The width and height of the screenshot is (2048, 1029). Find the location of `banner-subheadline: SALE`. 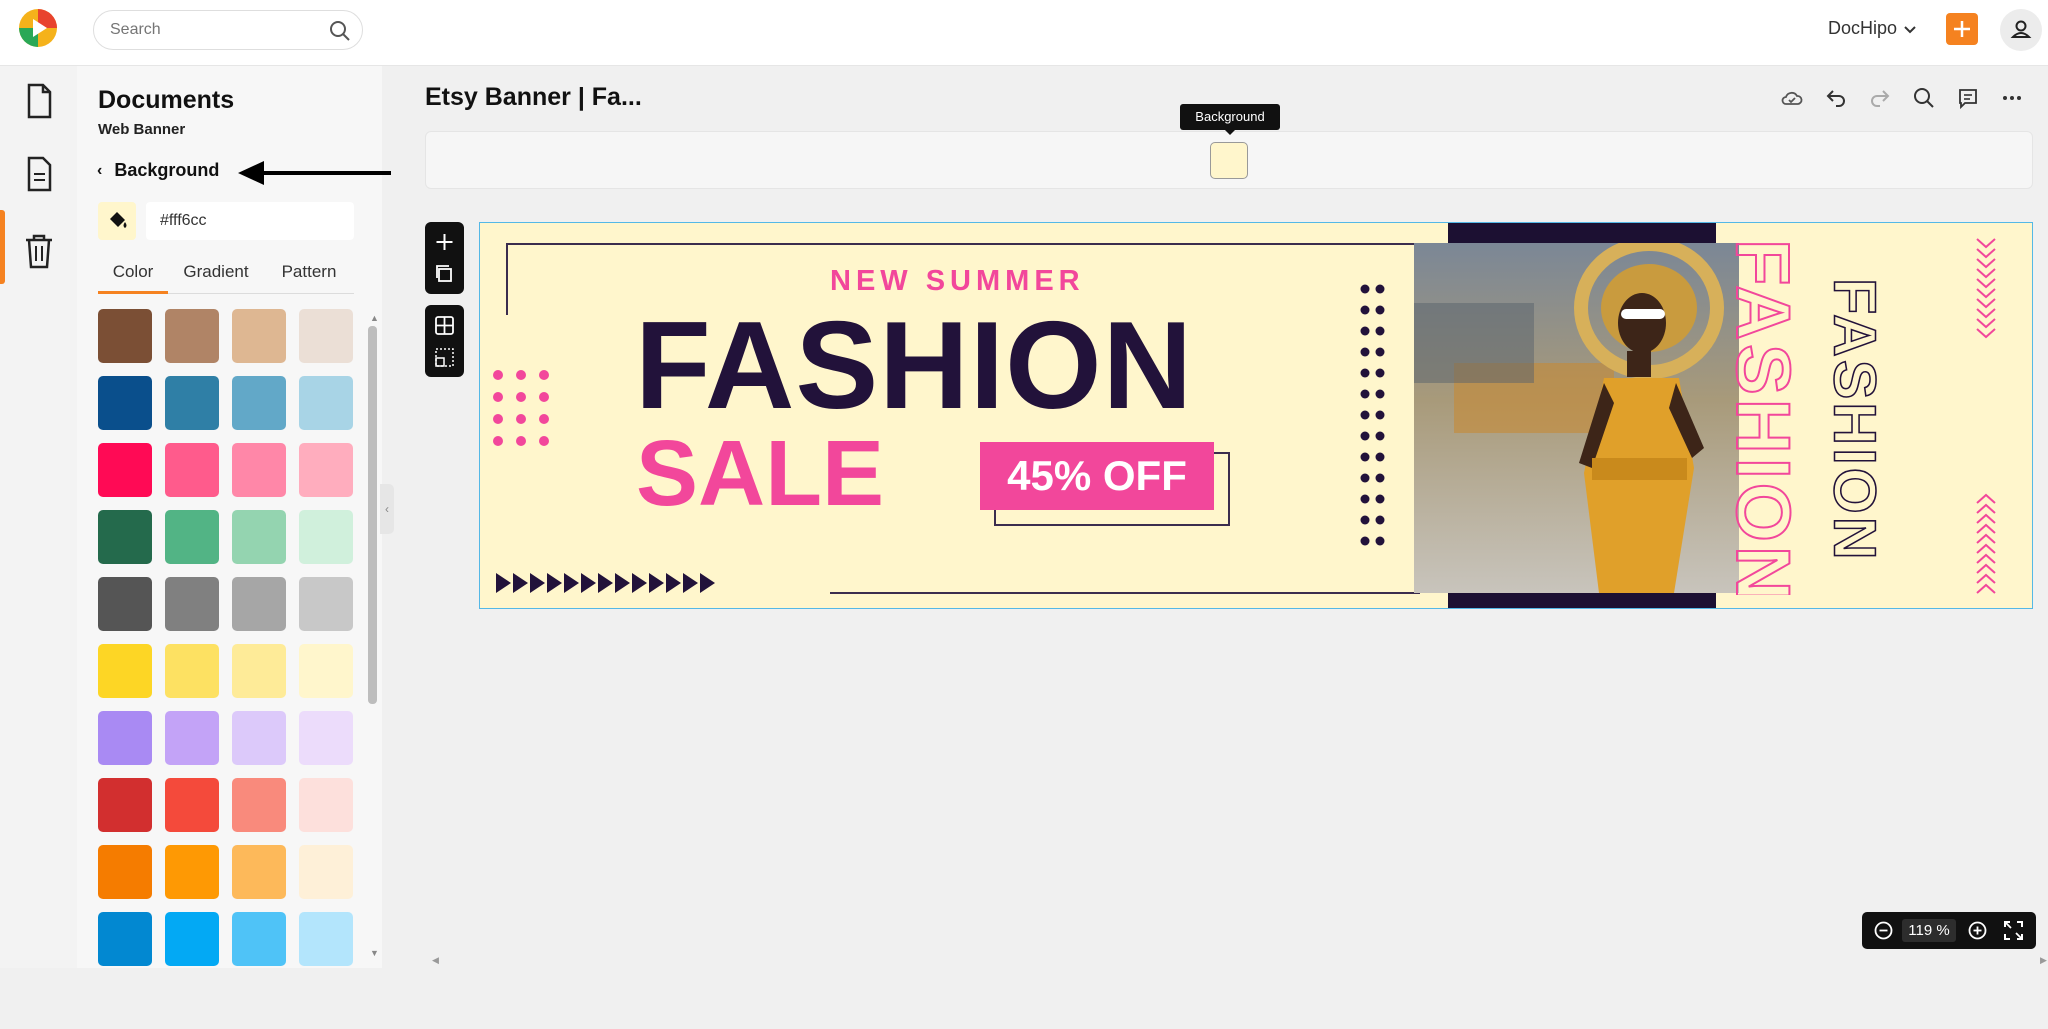

banner-subheadline: SALE is located at coordinates (760, 473).